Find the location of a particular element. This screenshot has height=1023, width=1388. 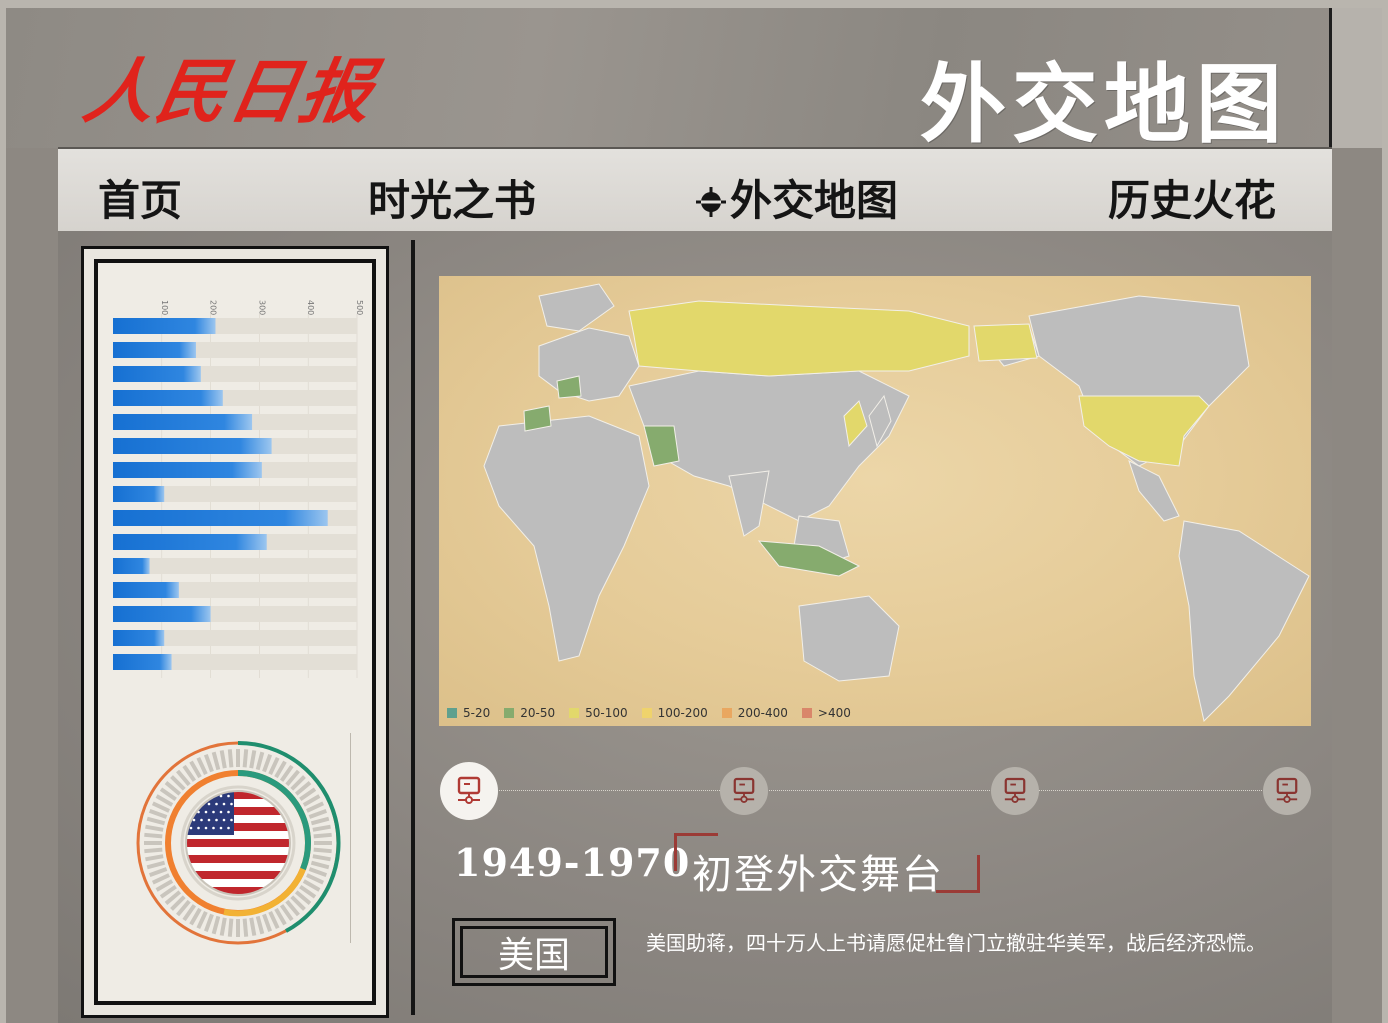

site-title: 外交地图 is located at coordinates (1104, 104).